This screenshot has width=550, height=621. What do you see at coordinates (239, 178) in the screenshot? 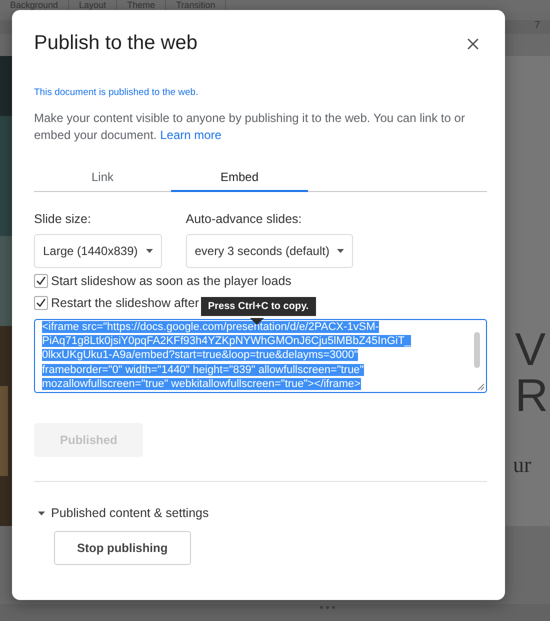
I see `tab: Embed` at bounding box center [239, 178].